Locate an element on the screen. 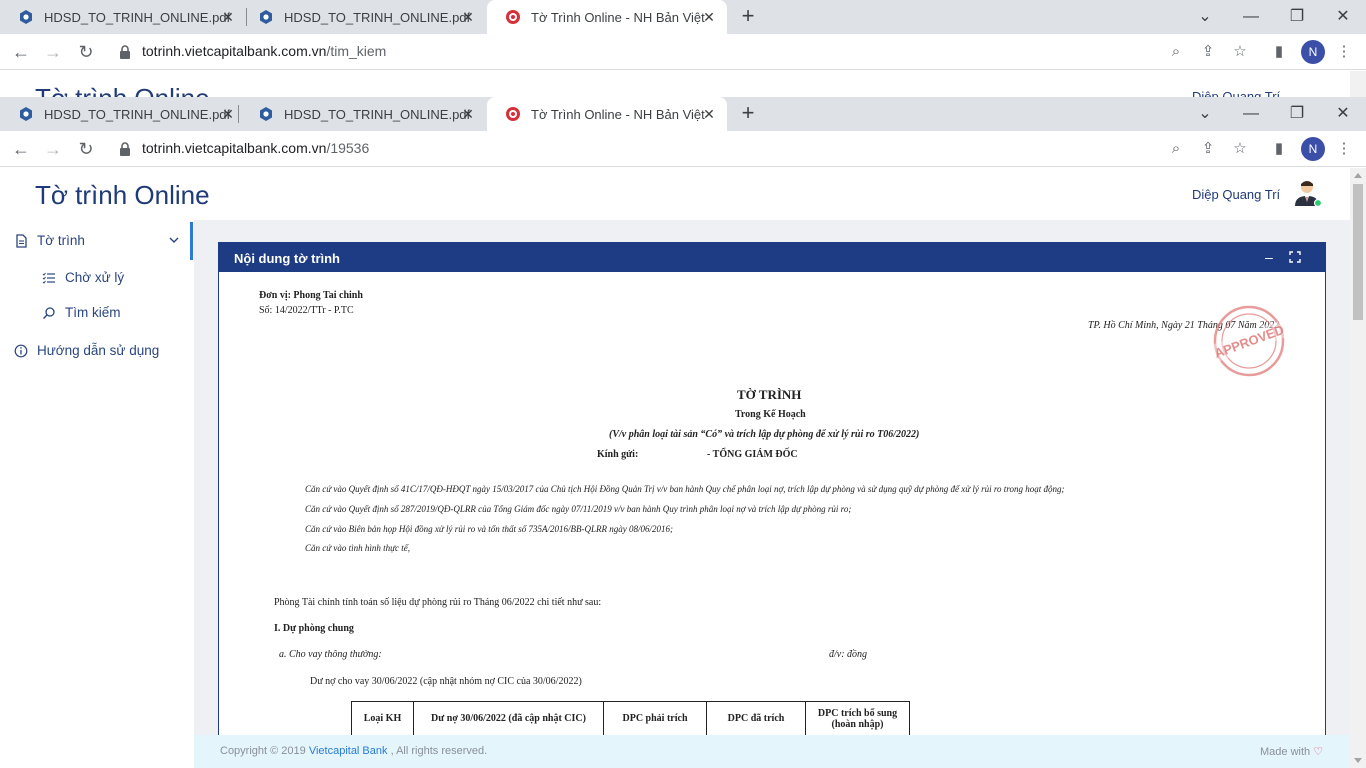  task-list-icon is located at coordinates (48, 278).